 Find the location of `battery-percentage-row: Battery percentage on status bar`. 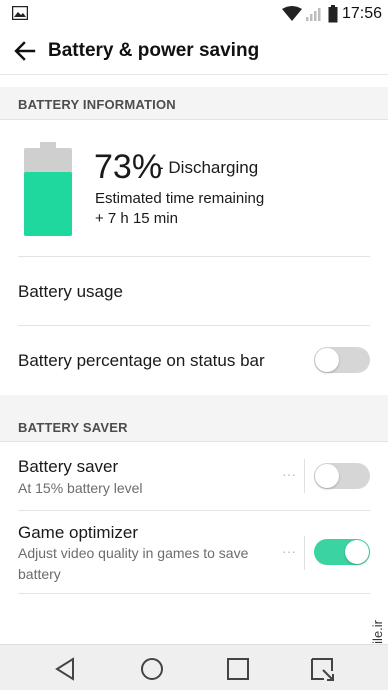

battery-percentage-row: Battery percentage on status bar is located at coordinates (194, 360).